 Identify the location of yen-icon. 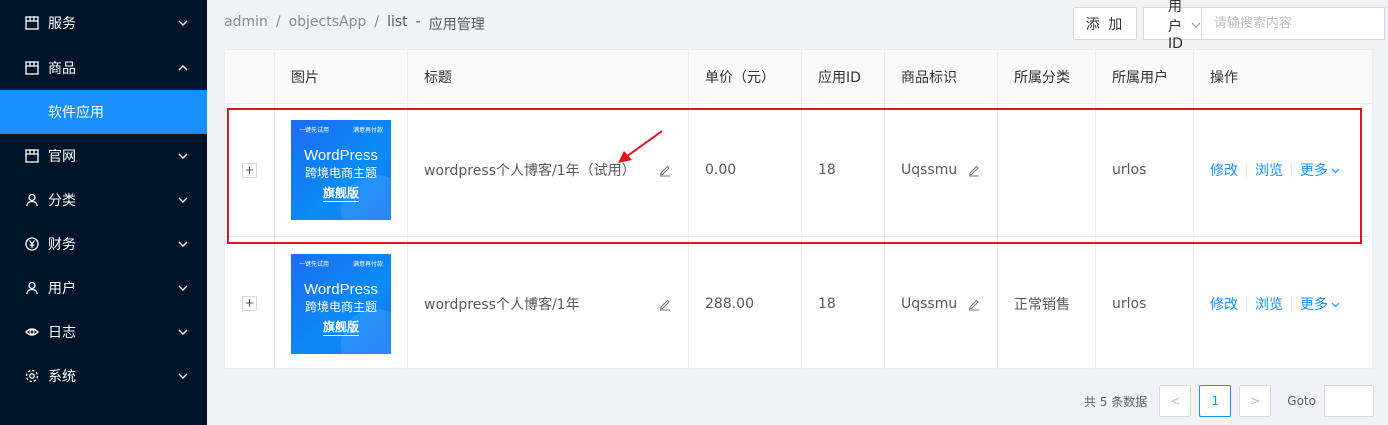
(32, 244).